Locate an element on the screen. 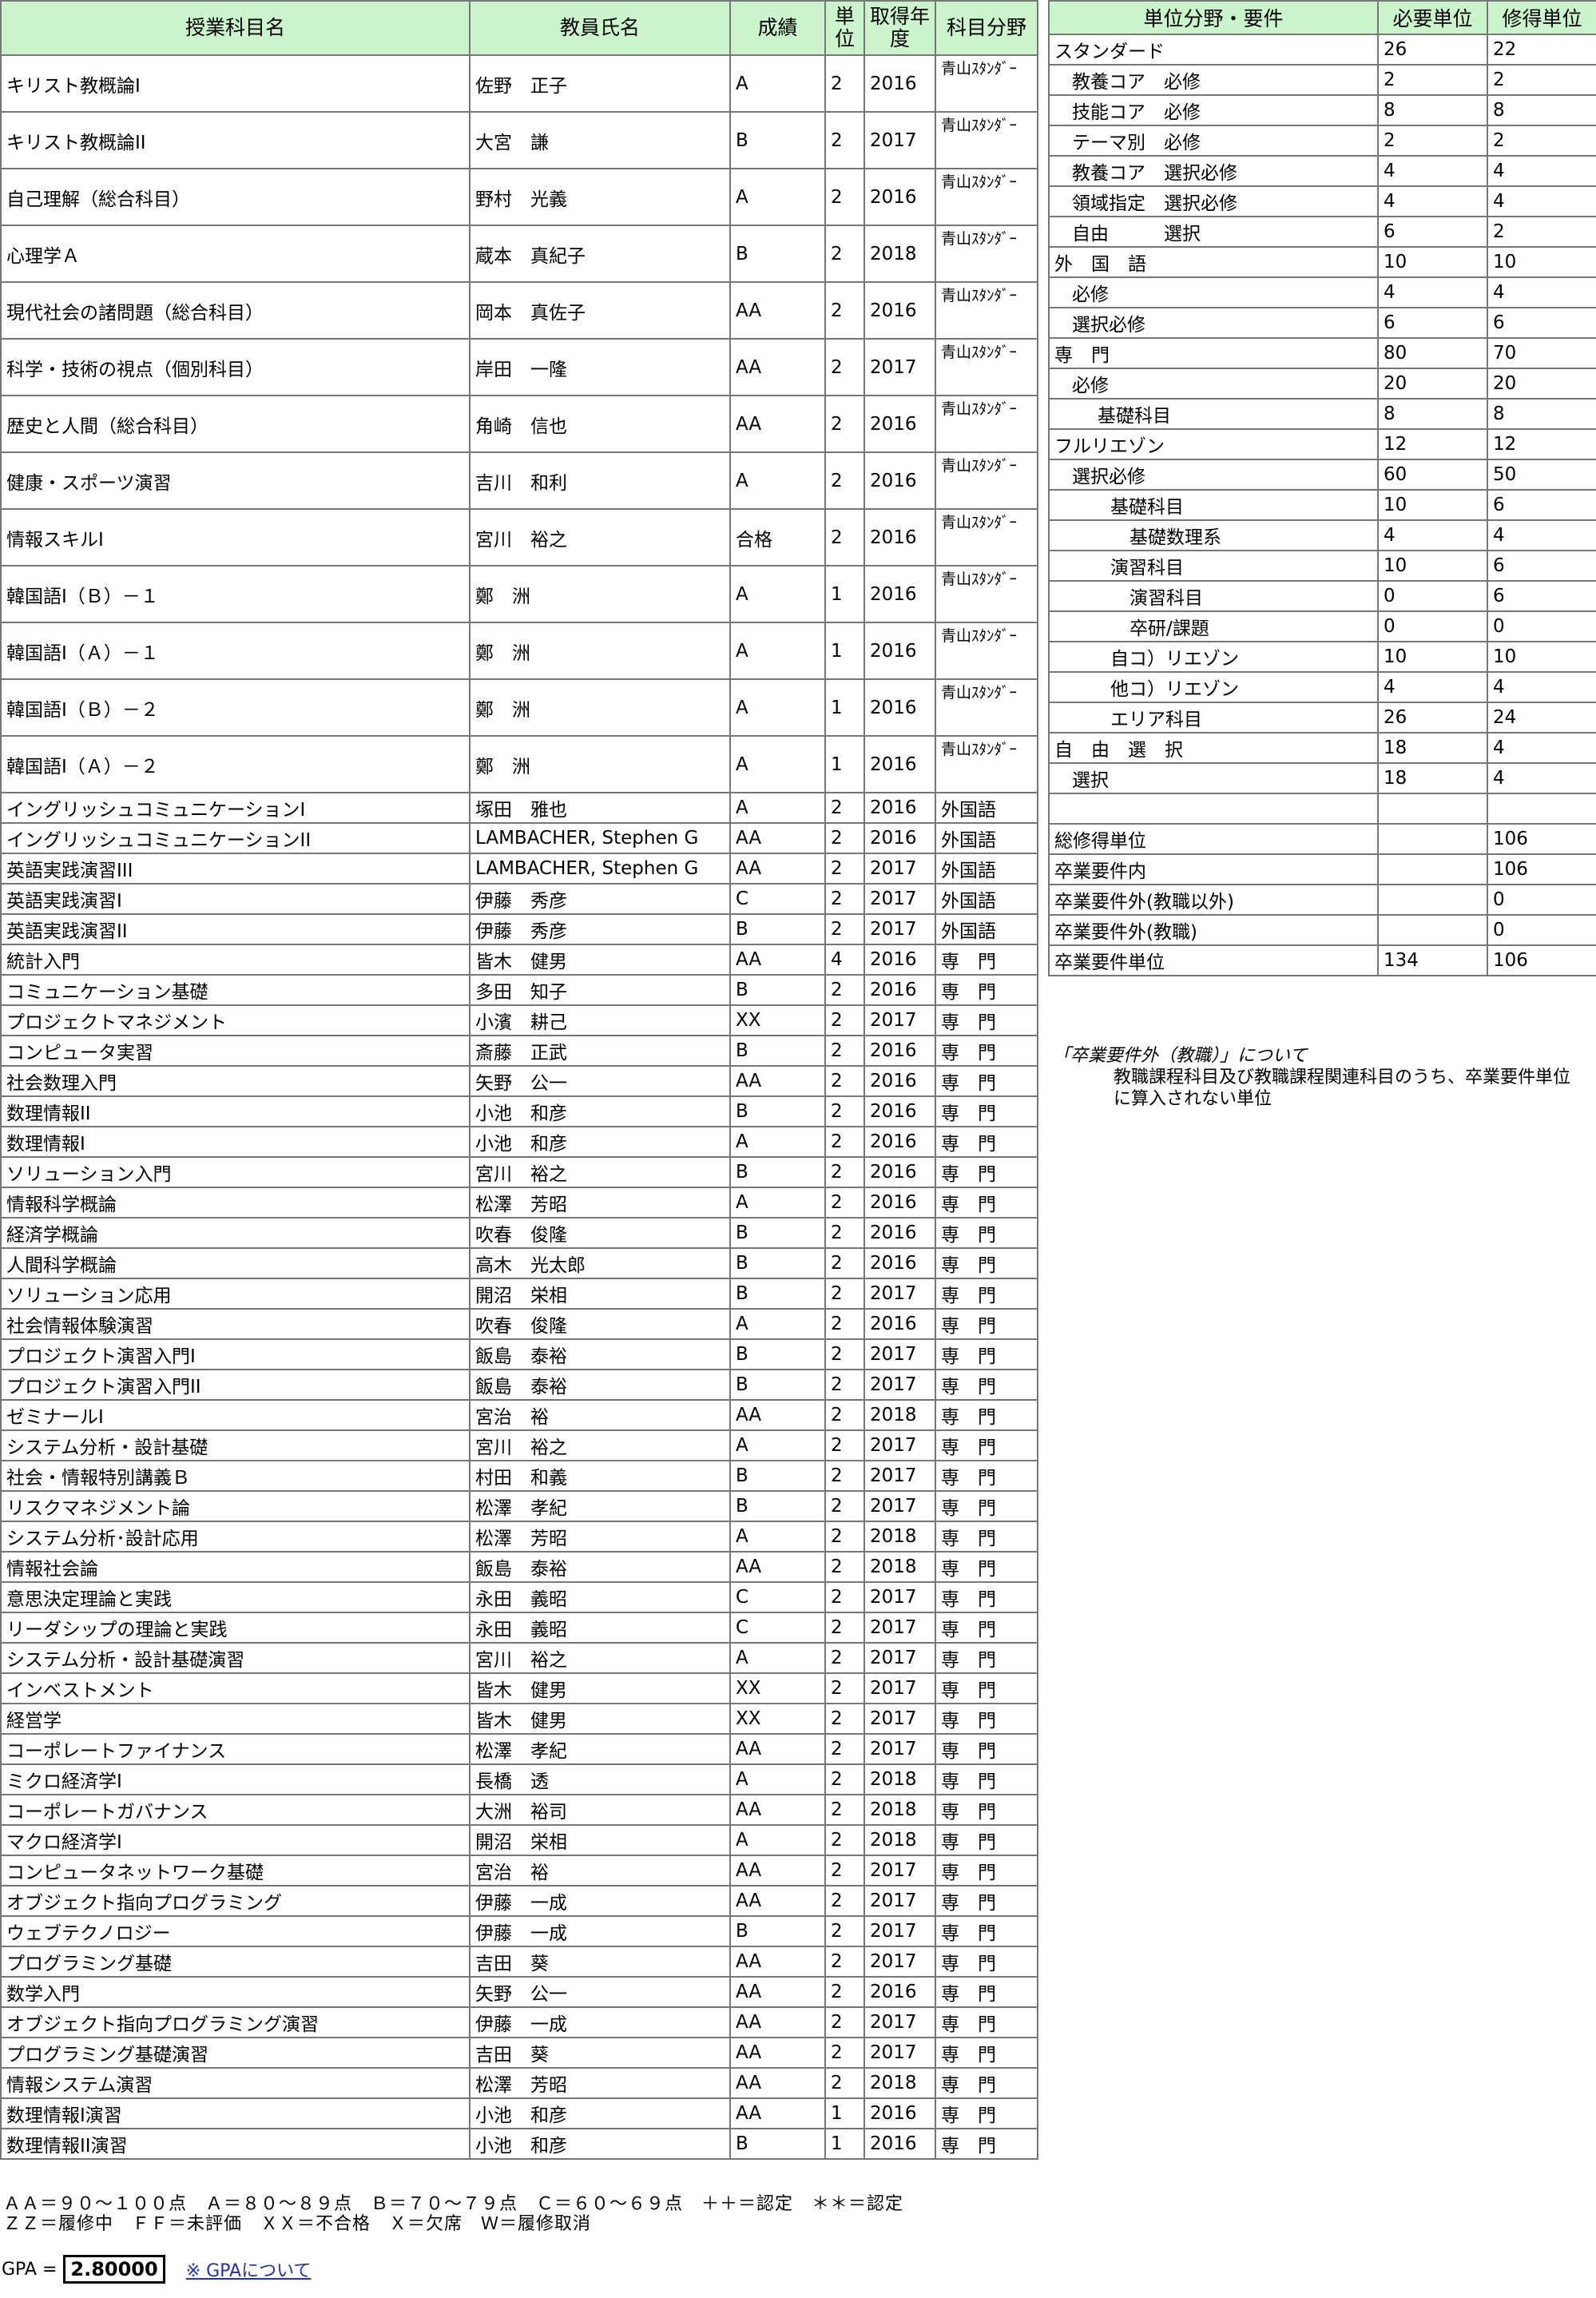 Image resolution: width=1596 pixels, height=2298 pixels. credits-cell: 4 is located at coordinates (844, 960).